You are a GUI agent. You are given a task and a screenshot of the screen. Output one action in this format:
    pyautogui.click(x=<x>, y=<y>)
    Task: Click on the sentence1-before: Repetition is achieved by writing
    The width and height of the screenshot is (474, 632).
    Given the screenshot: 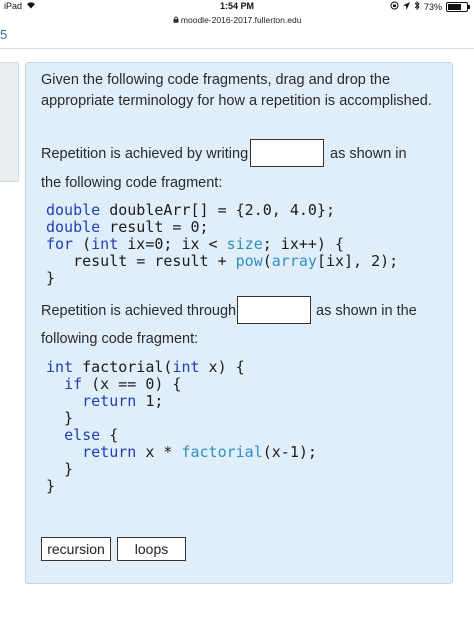 What is the action you would take?
    pyautogui.click(x=145, y=154)
    